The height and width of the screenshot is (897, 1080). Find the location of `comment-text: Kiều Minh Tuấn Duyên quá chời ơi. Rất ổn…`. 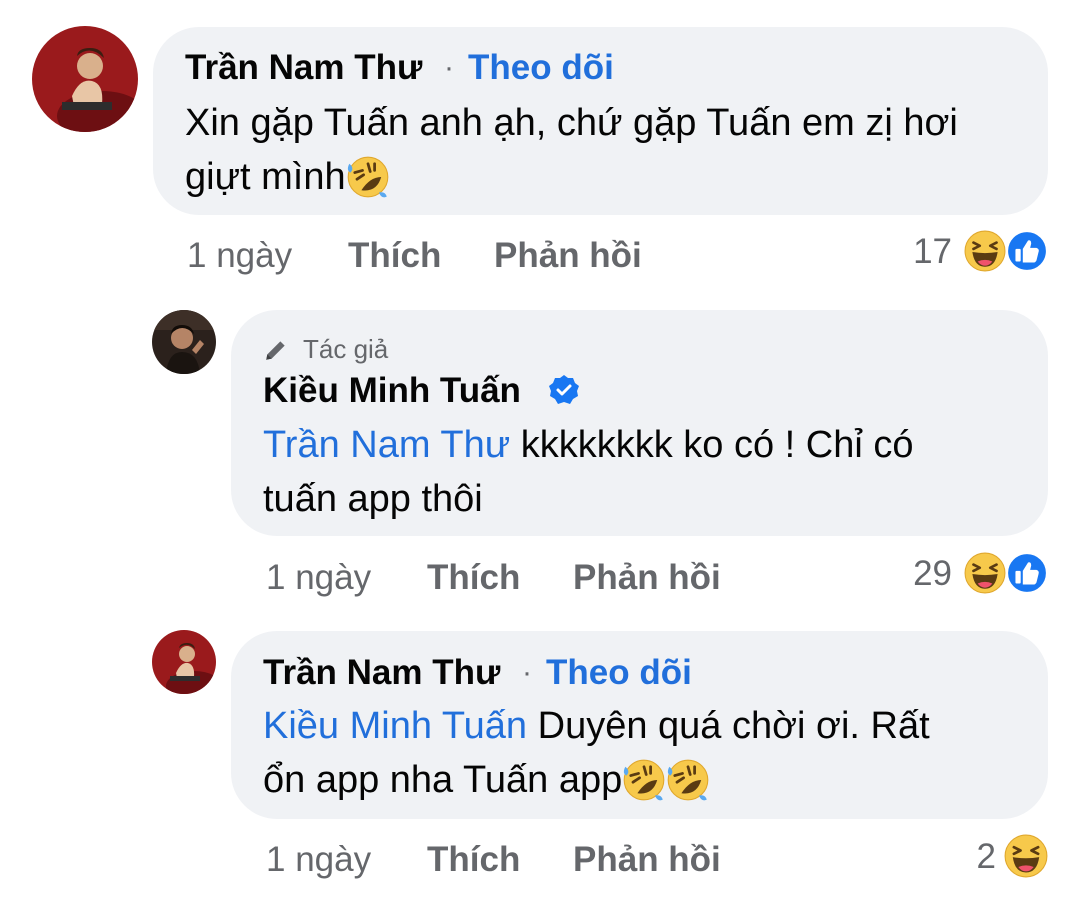

comment-text: Kiều Minh Tuấn Duyên quá chời ơi. Rất ổn… is located at coordinates (648, 753).